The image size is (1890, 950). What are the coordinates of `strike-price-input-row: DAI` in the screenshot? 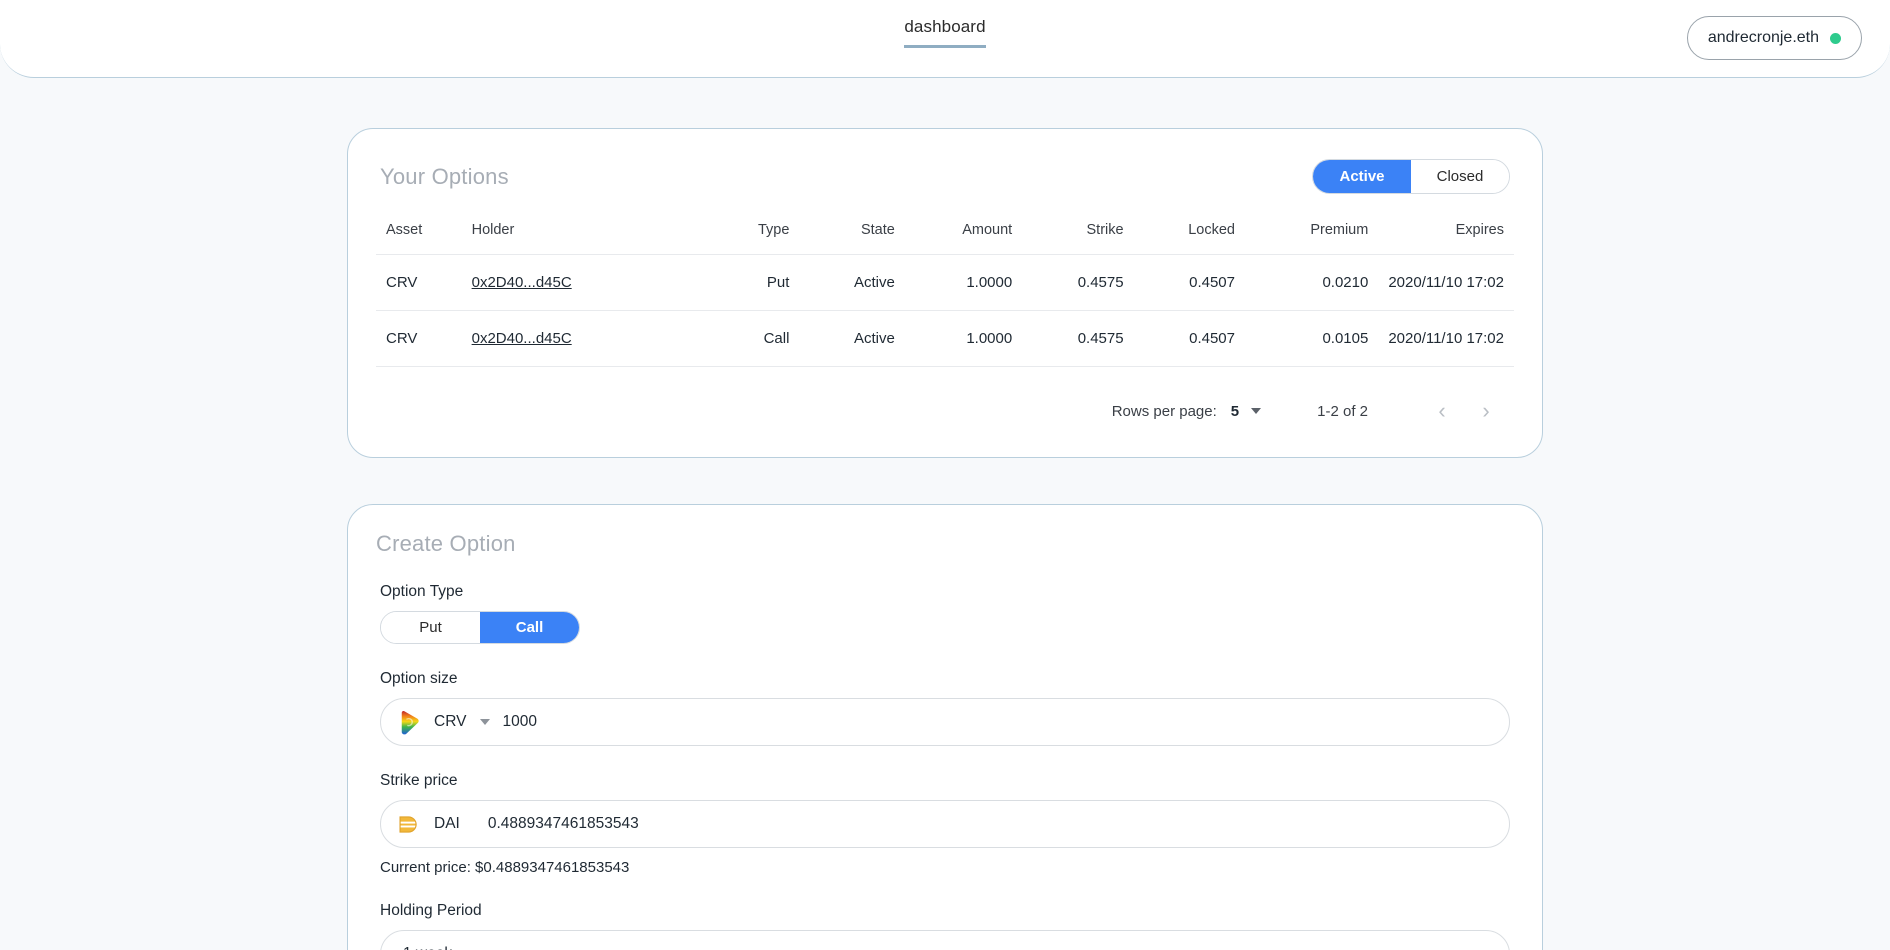 It's located at (945, 824).